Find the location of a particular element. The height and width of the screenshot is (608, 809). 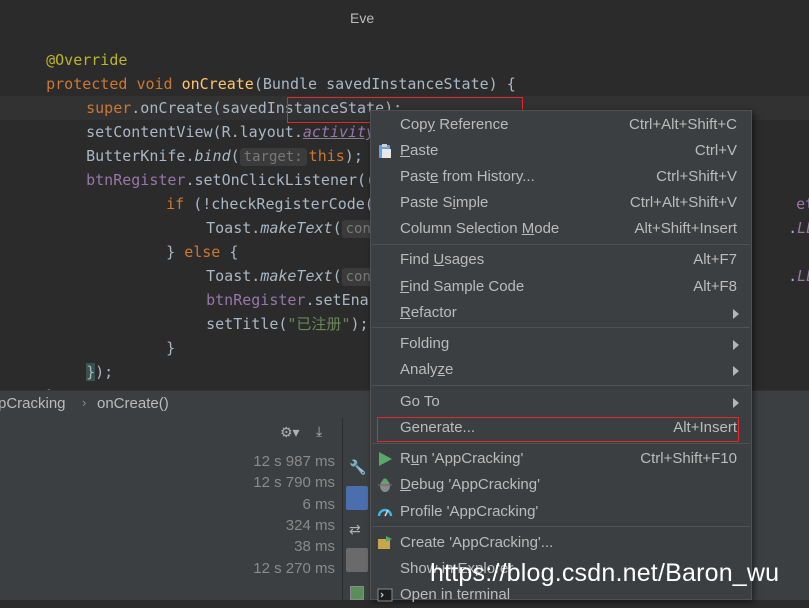

menu-item-refactor: Refactor is located at coordinates (561, 313).